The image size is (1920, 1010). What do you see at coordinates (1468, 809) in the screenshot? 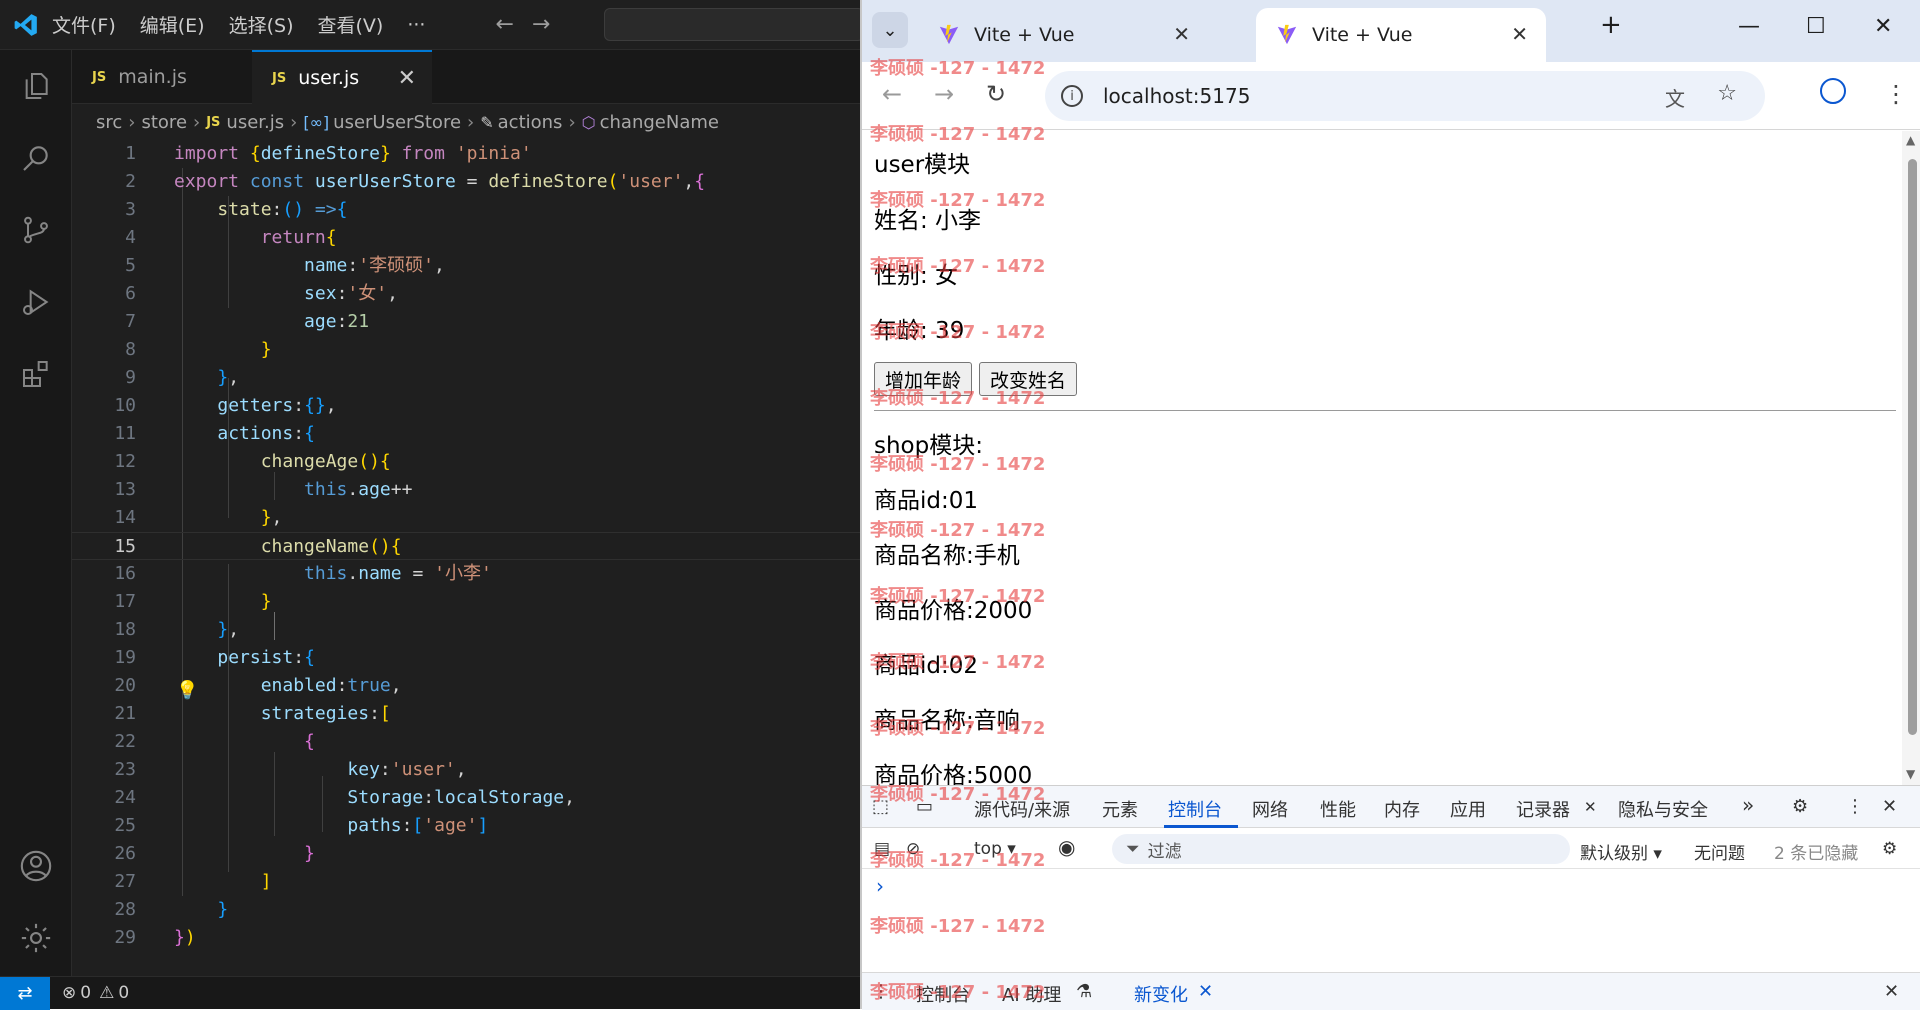
I see `tab-application: 应用` at bounding box center [1468, 809].